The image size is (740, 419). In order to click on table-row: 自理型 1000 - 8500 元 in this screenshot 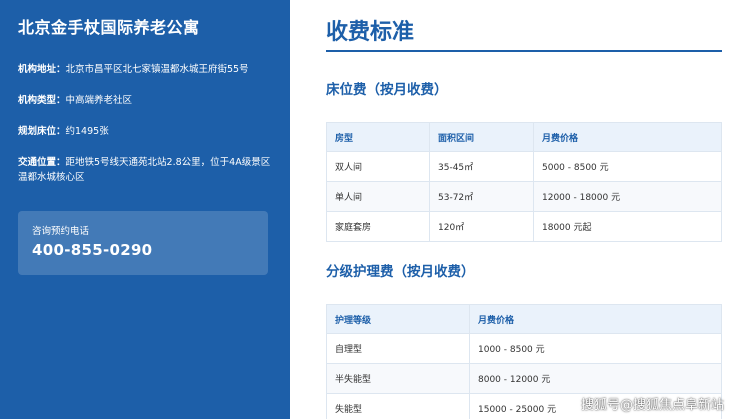, I will do `click(524, 348)`.